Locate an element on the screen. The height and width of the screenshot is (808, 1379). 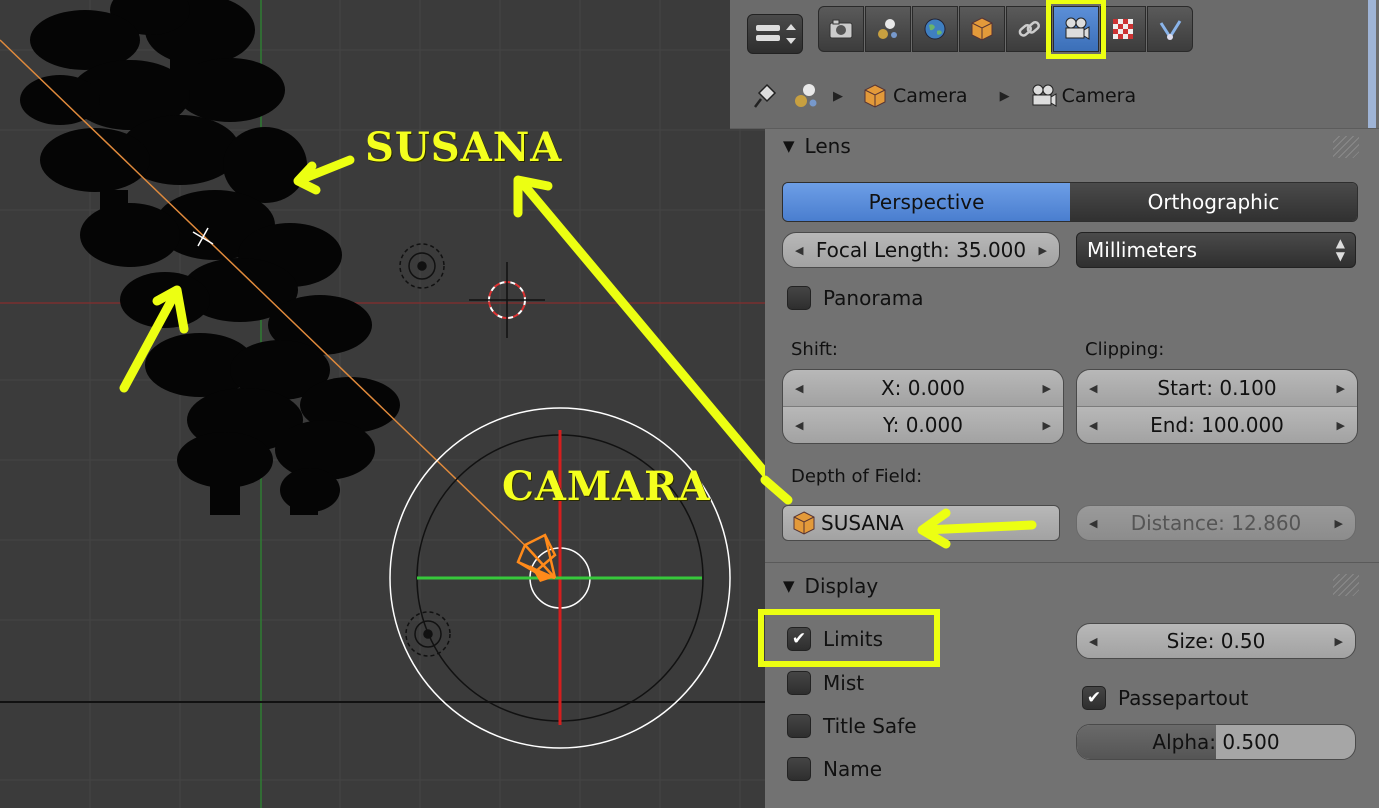
mist-checkbox: Mist is located at coordinates (825, 683).